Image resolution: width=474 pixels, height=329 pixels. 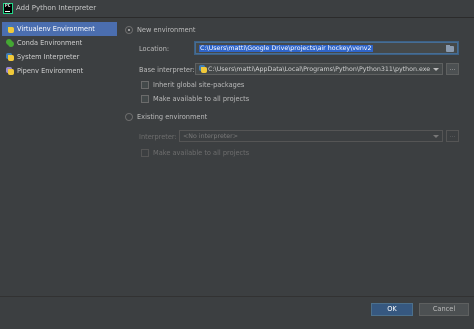 I want to click on sidebar-item-virtualenv: Virtualenv Environment, so click(x=59, y=29).